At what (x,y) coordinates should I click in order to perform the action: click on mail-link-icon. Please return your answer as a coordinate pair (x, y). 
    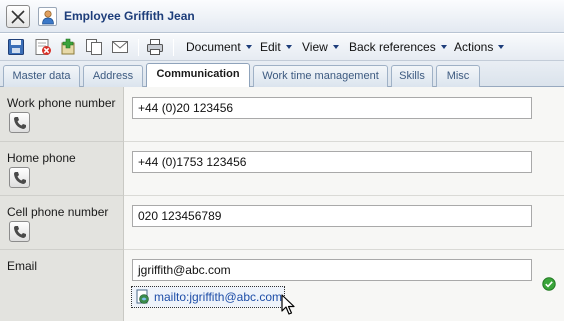
    Looking at the image, I should click on (142, 296).